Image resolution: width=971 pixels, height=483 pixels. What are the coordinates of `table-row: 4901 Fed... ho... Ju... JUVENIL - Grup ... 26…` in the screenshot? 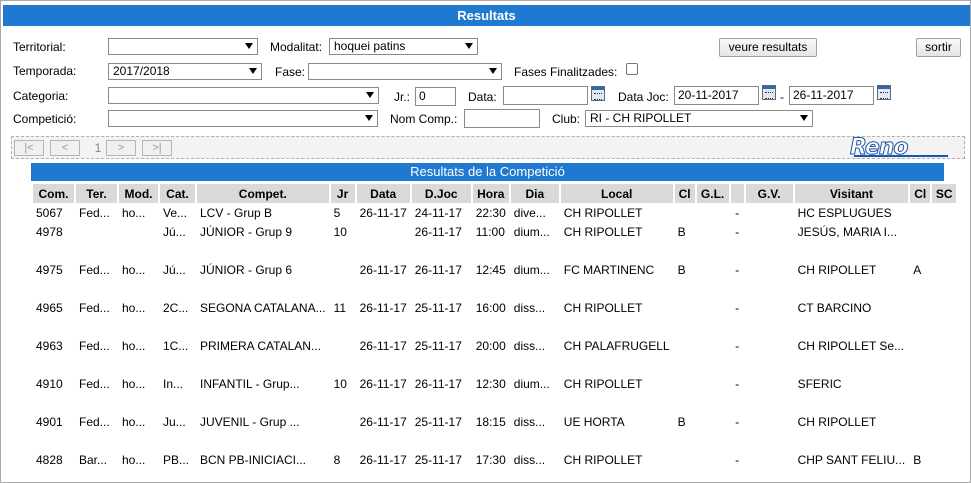 It's located at (494, 431).